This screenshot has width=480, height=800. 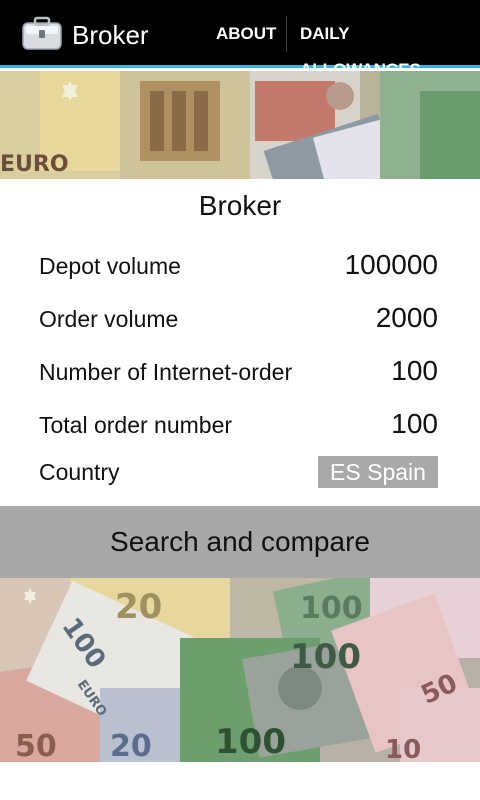 I want to click on total-orders-label: Total order number, so click(x=136, y=425).